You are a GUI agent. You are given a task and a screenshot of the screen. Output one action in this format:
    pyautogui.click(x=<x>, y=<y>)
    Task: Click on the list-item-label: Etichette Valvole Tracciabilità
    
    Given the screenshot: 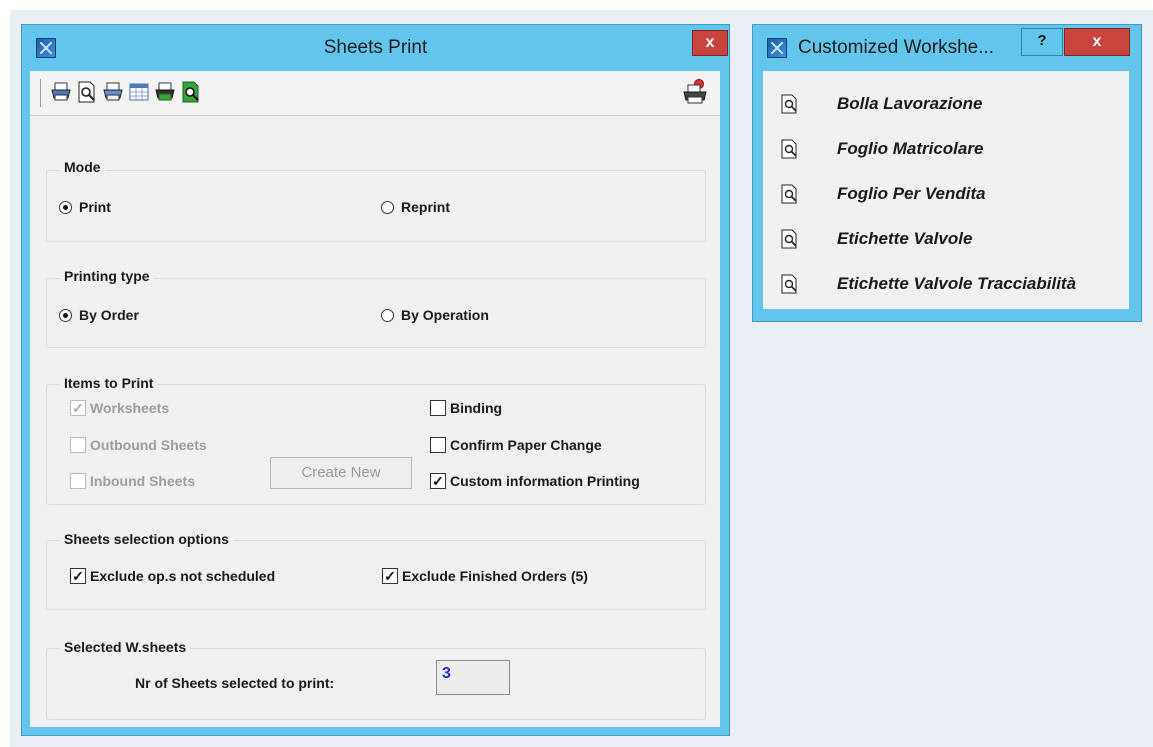 What is the action you would take?
    pyautogui.click(x=957, y=283)
    